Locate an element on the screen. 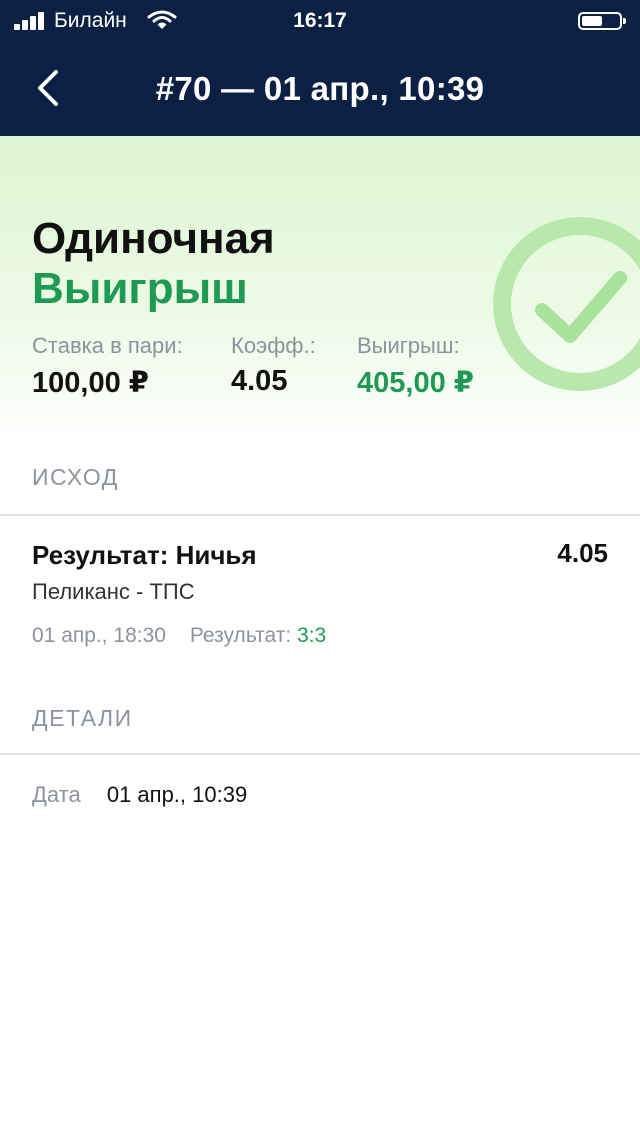 The height and width of the screenshot is (1136, 640). result-score: 3:3 is located at coordinates (312, 635).